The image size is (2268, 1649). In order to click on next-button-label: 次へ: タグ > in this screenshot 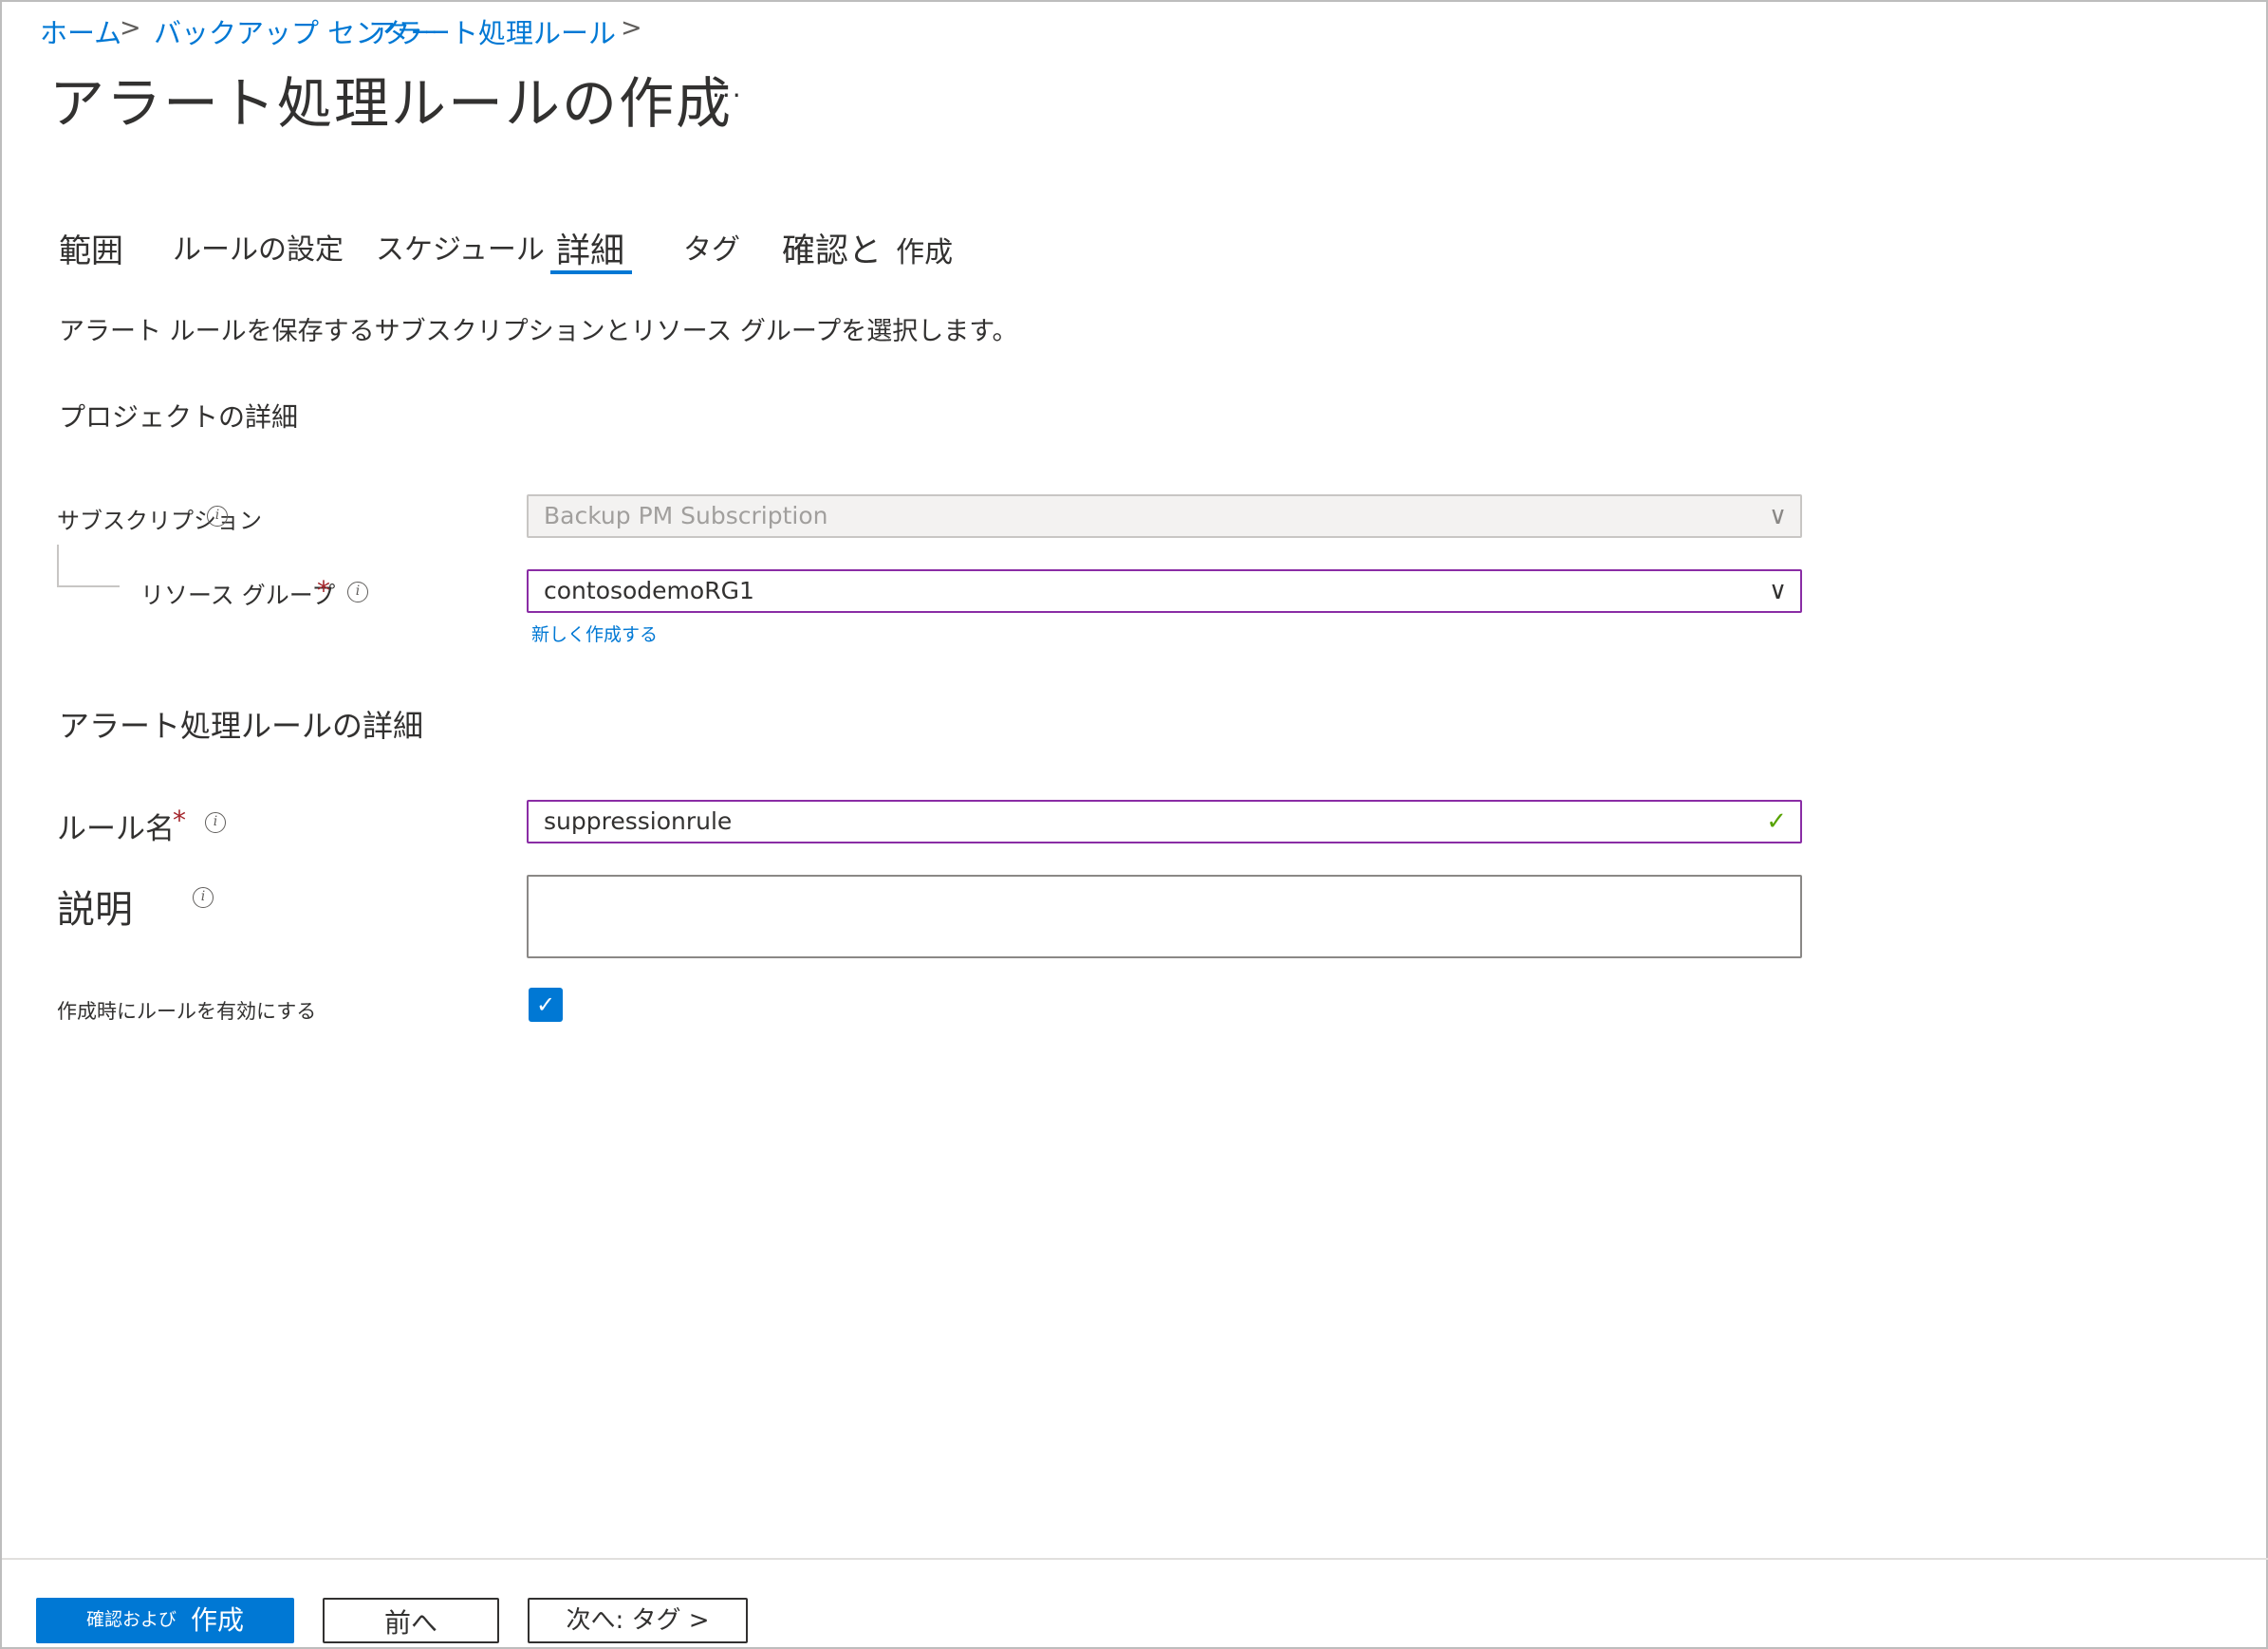, I will do `click(638, 1620)`.